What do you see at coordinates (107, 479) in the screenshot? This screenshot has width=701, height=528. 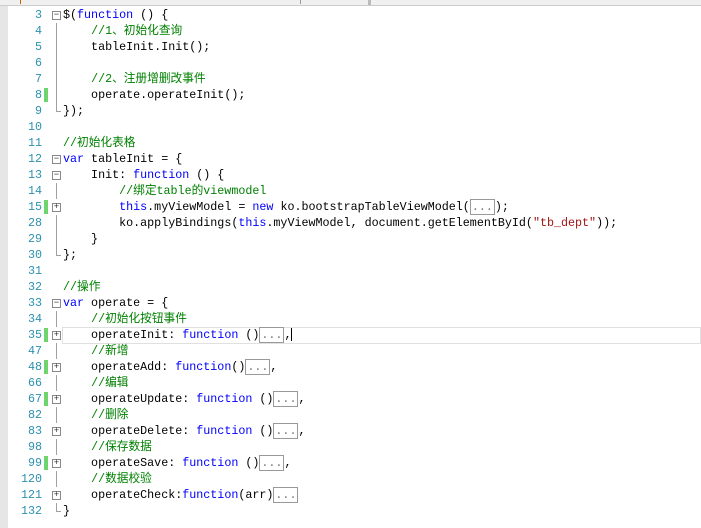 I see `code-text: //数据校验` at bounding box center [107, 479].